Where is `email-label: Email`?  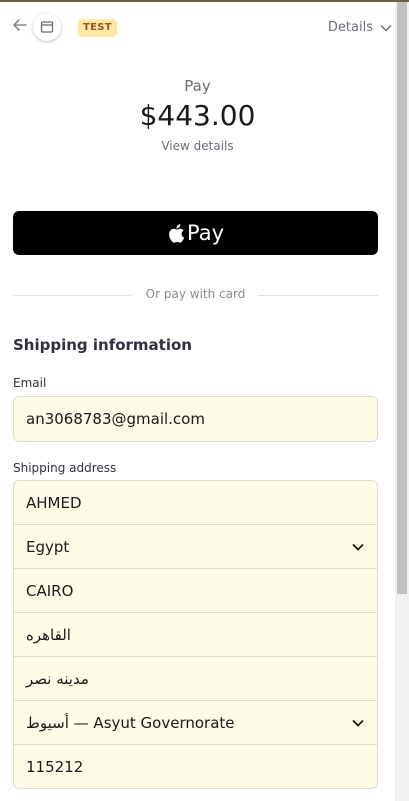 email-label: Email is located at coordinates (30, 383).